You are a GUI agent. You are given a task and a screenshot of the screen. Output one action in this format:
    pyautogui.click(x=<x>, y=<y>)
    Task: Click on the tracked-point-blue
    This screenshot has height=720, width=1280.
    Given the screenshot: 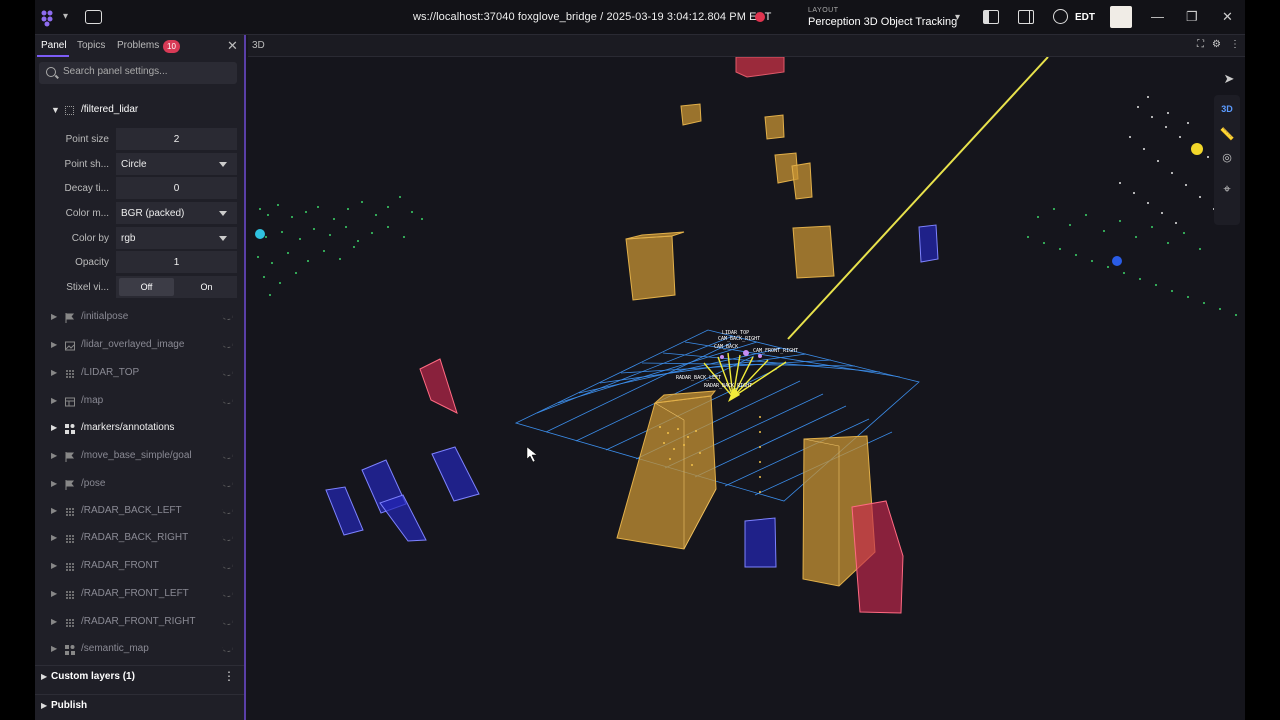 What is the action you would take?
    pyautogui.click(x=1117, y=261)
    